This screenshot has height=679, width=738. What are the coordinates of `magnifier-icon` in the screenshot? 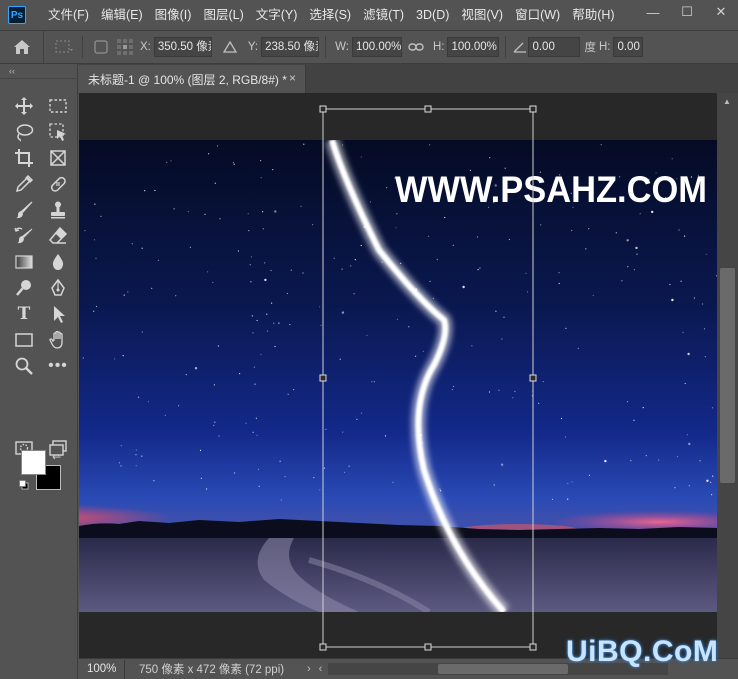 It's located at (24, 366).